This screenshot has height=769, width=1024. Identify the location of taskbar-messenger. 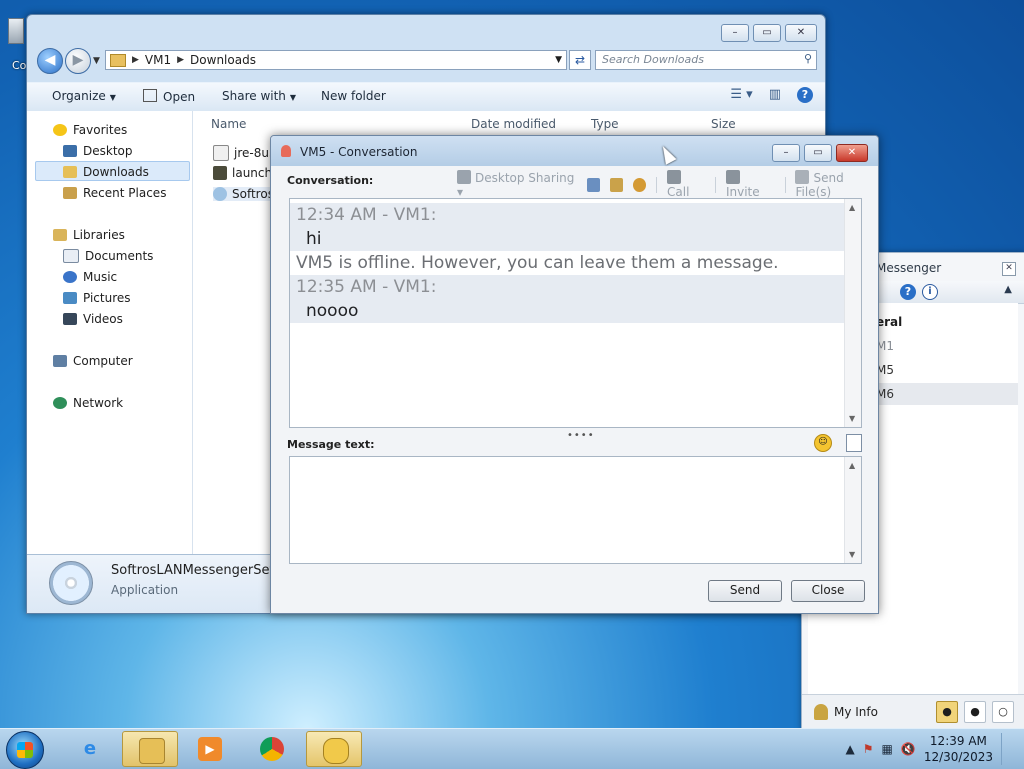
(334, 749).